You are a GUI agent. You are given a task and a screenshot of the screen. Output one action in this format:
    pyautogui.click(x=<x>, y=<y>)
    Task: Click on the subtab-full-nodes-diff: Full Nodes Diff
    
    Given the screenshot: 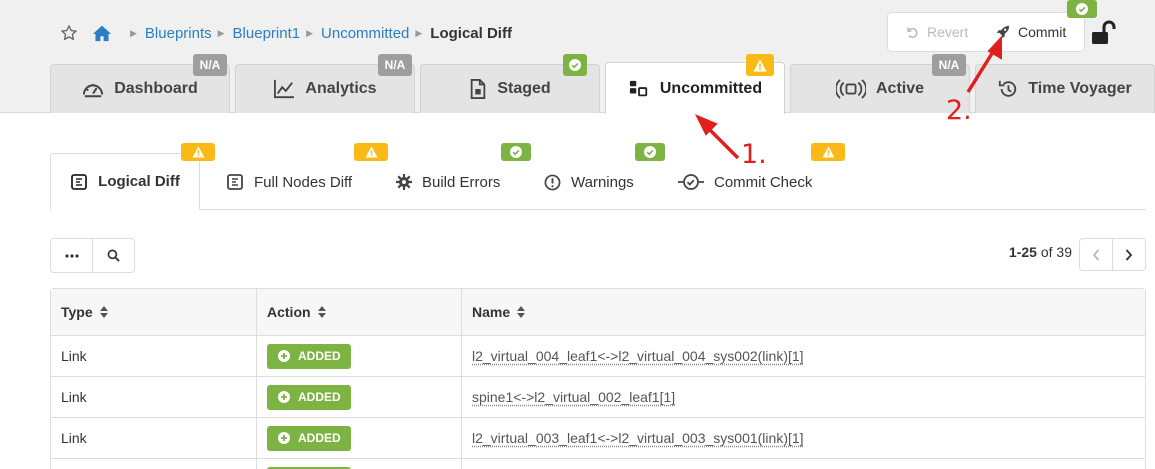 What is the action you would take?
    pyautogui.click(x=289, y=182)
    